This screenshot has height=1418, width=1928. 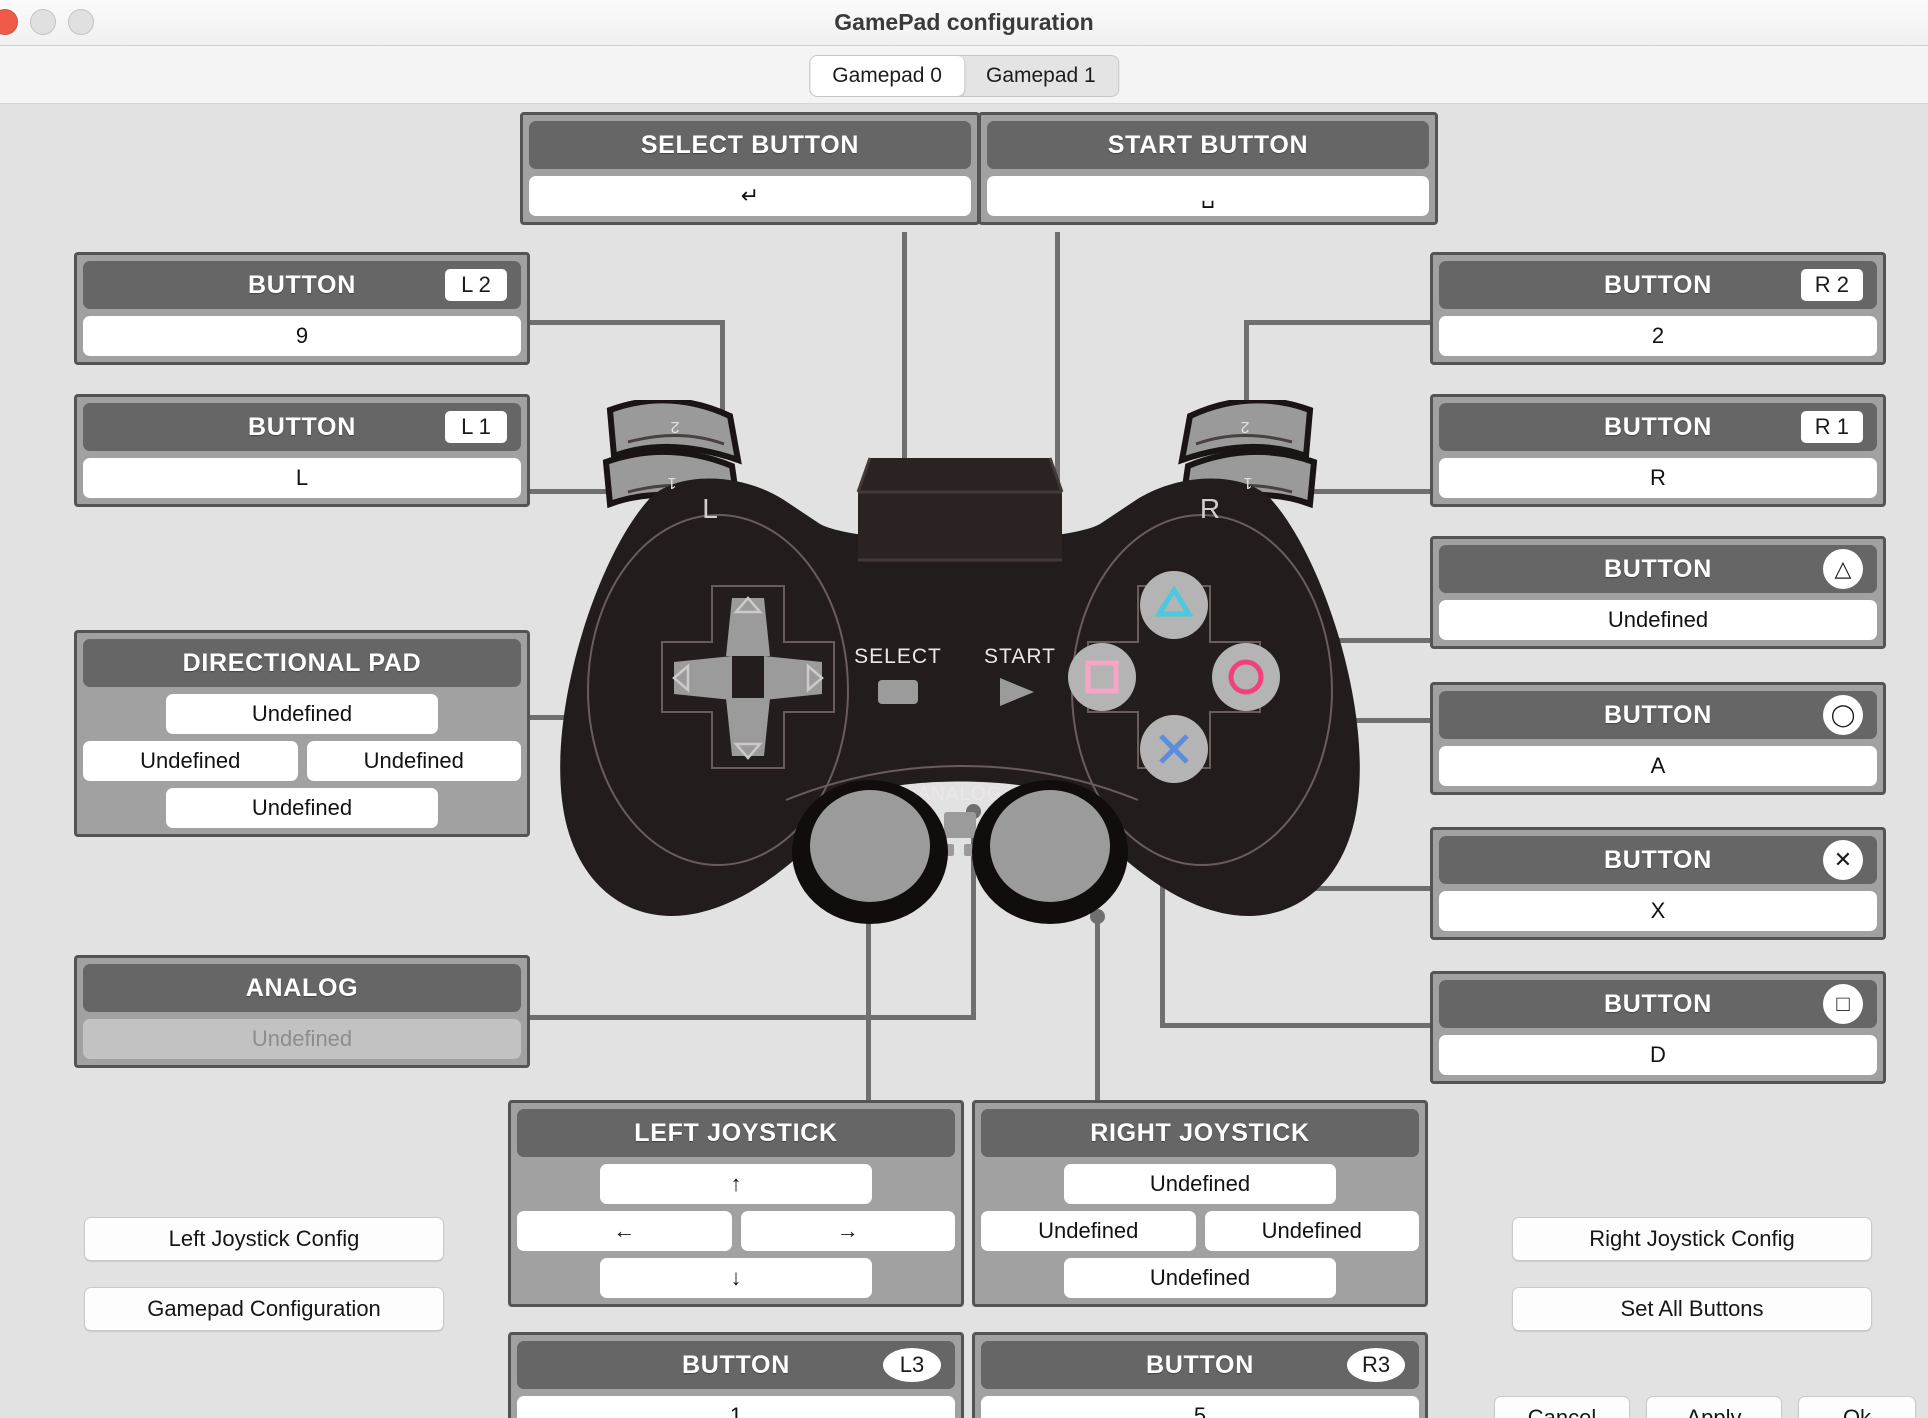 What do you see at coordinates (1658, 336) in the screenshot?
I see `button-r2-value-field: 2` at bounding box center [1658, 336].